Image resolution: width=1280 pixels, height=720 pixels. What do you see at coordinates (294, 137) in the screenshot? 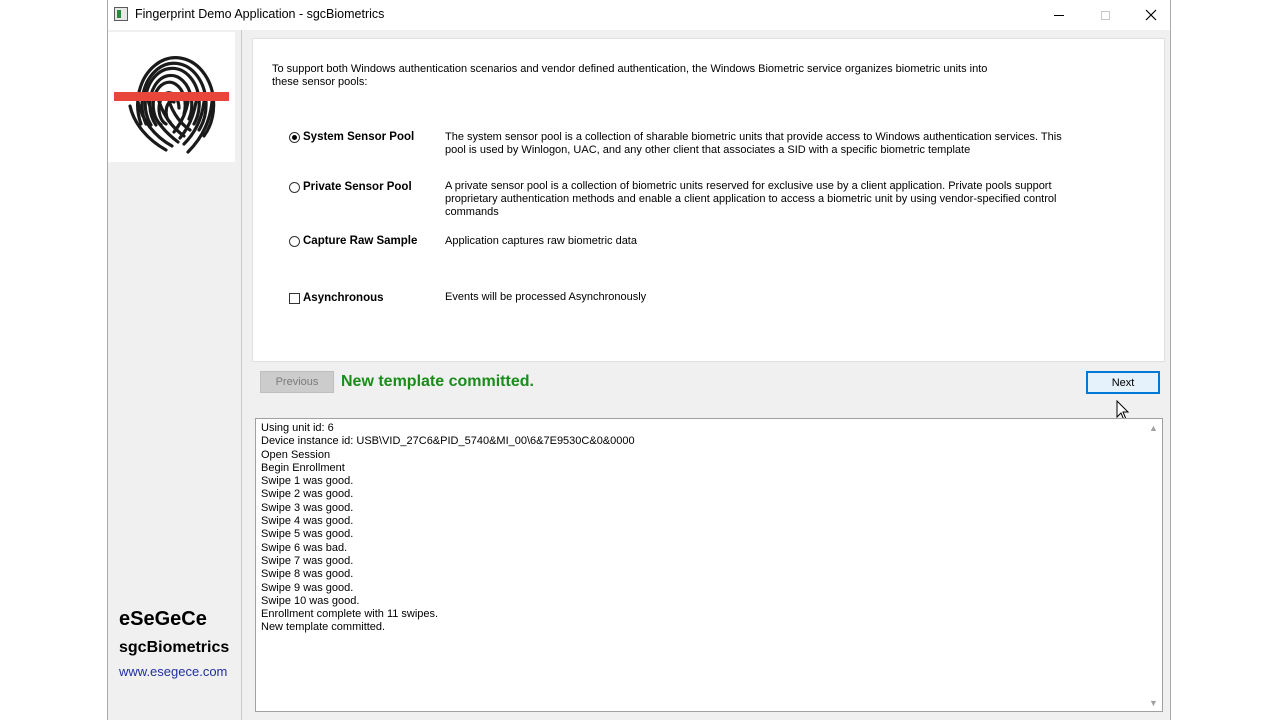
I see `radio-button-checked` at bounding box center [294, 137].